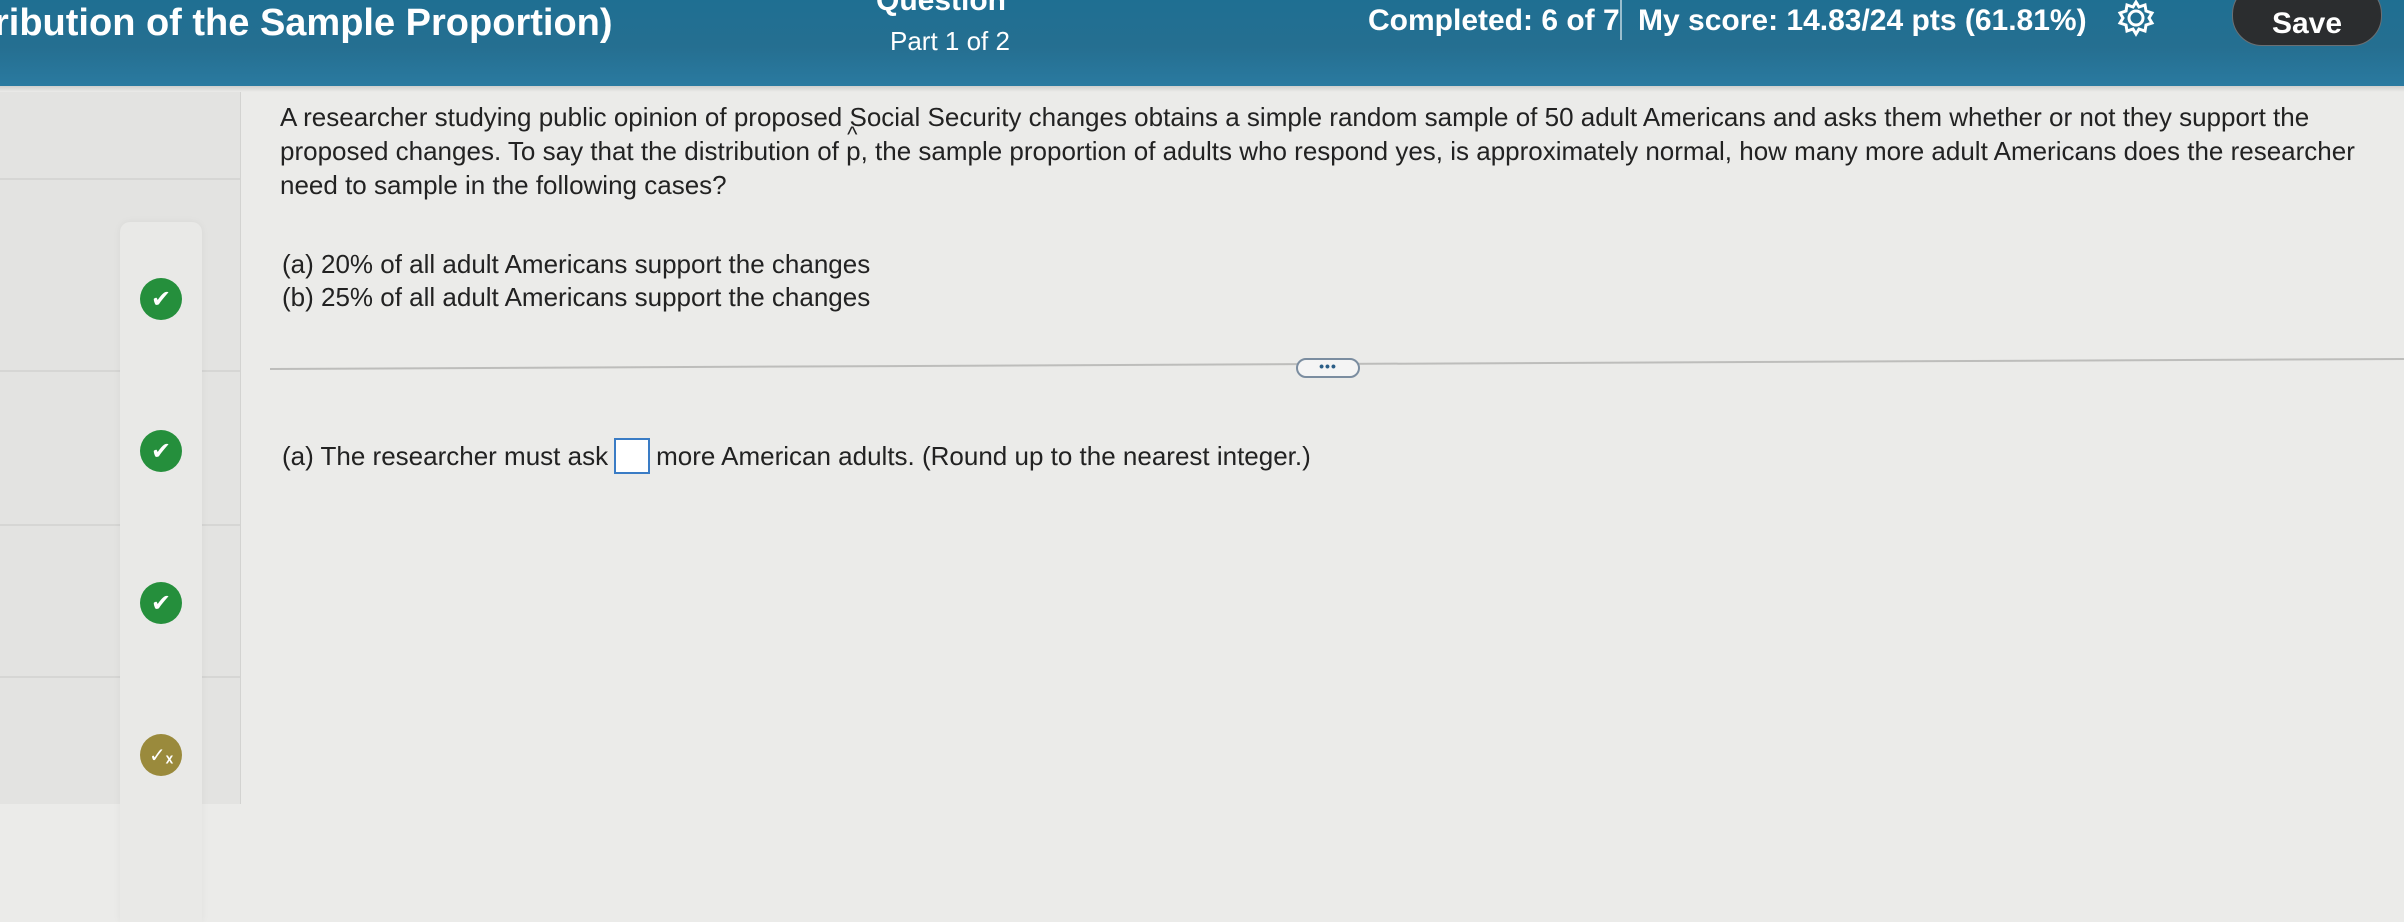 This screenshot has height=922, width=2404. I want to click on answer-input, so click(632, 456).